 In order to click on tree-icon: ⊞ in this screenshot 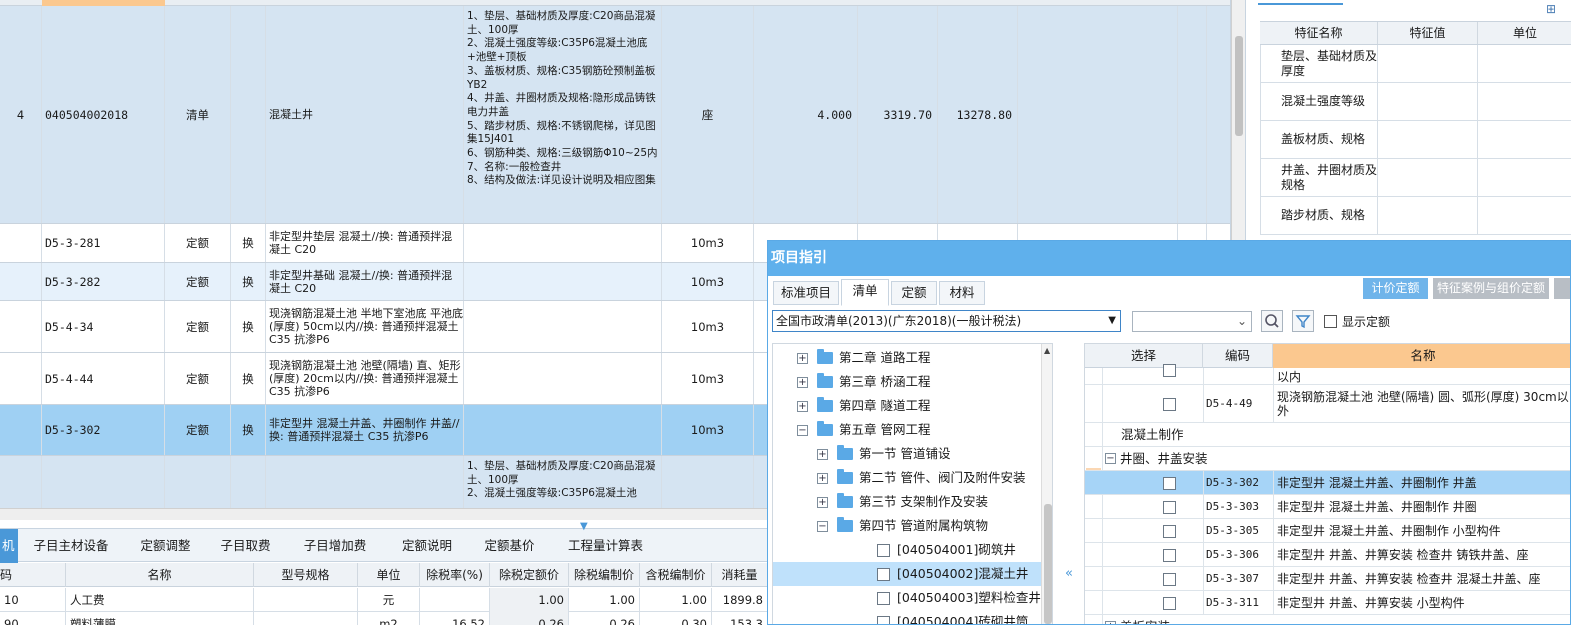, I will do `click(1551, 9)`.